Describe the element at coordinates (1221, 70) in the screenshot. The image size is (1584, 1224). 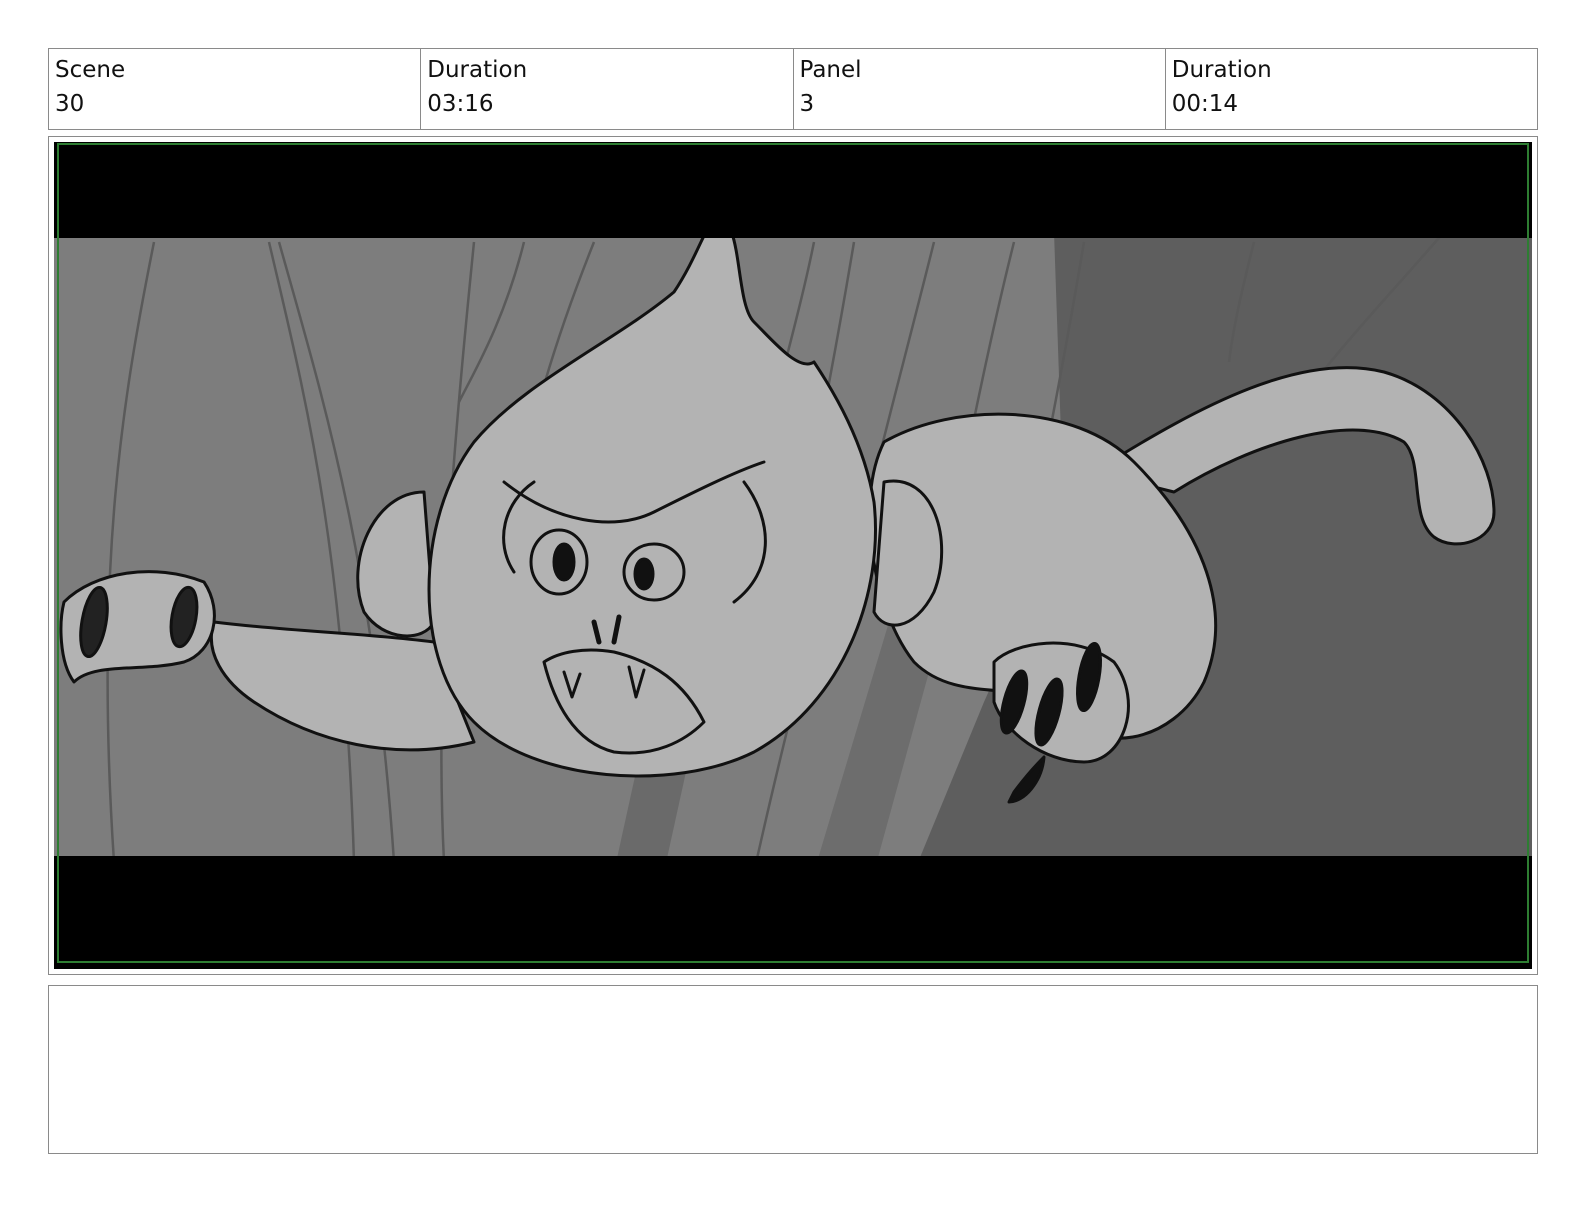
I see `panel-duration-label: Duration` at that location.